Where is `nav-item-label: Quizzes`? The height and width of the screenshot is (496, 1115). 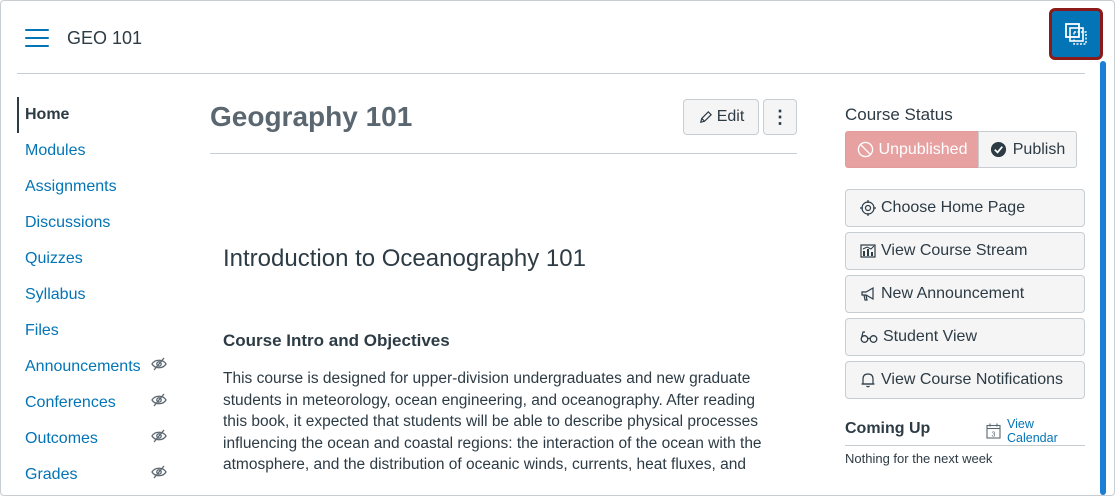 nav-item-label: Quizzes is located at coordinates (54, 258).